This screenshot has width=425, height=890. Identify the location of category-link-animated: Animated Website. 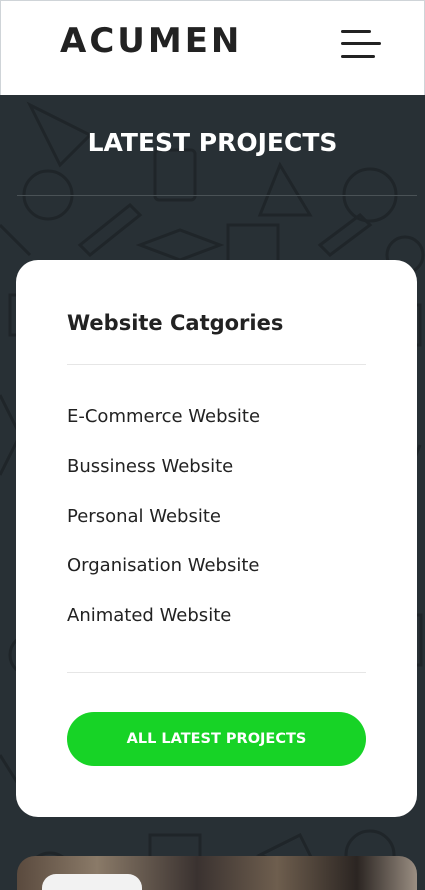
(163, 630).